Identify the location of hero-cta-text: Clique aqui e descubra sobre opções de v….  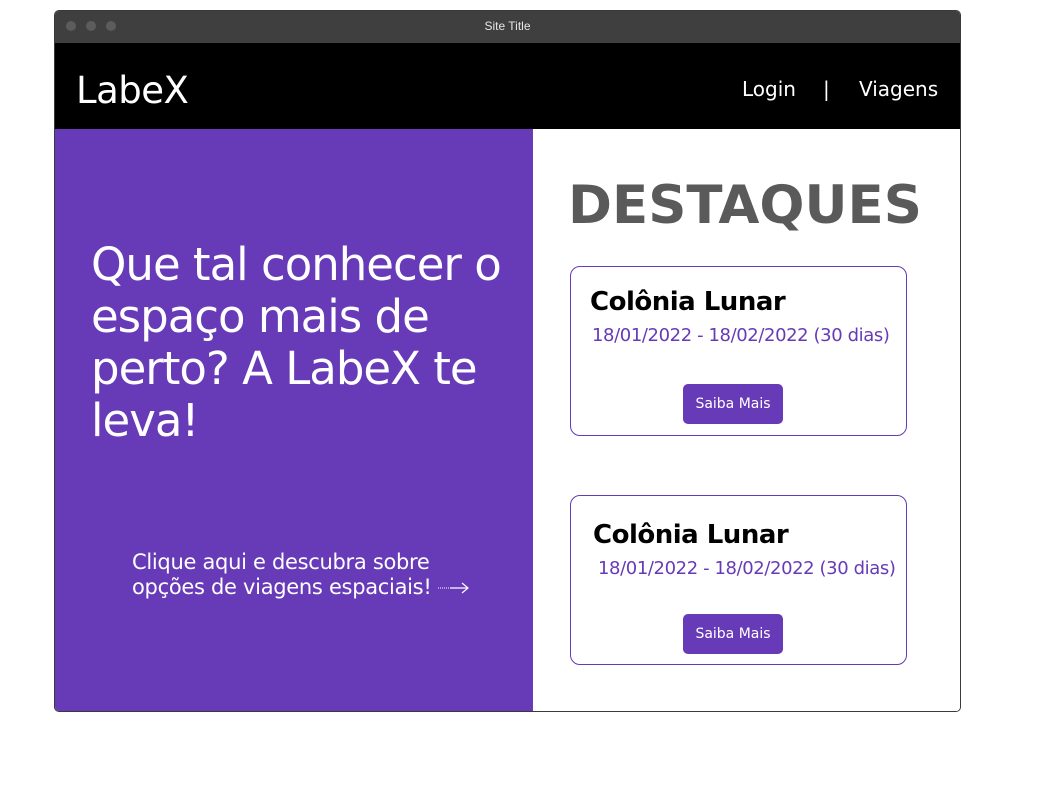
(282, 574).